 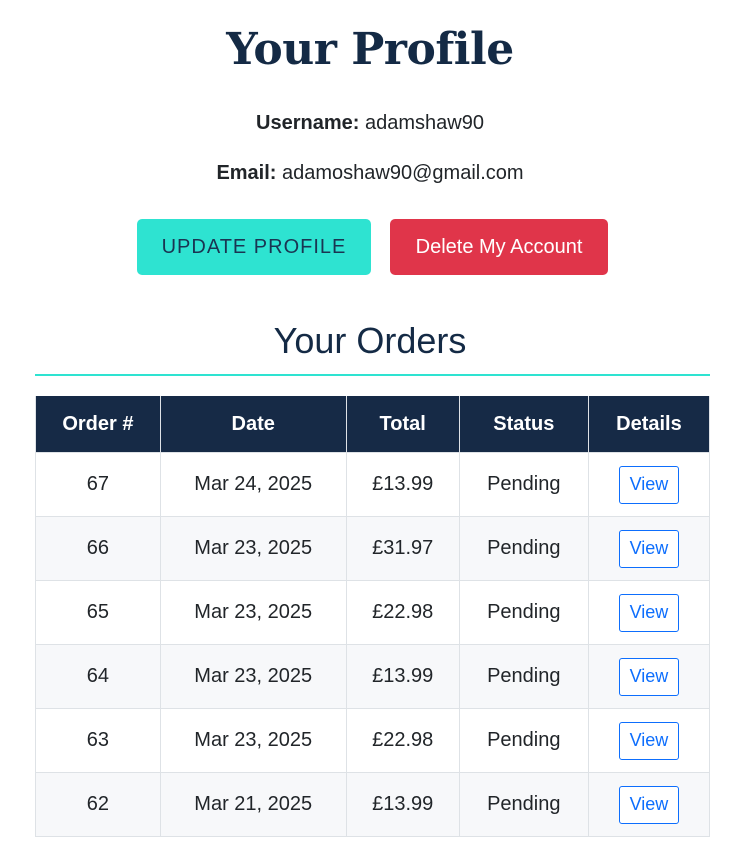 I want to click on email-label: Email:, so click(x=246, y=173).